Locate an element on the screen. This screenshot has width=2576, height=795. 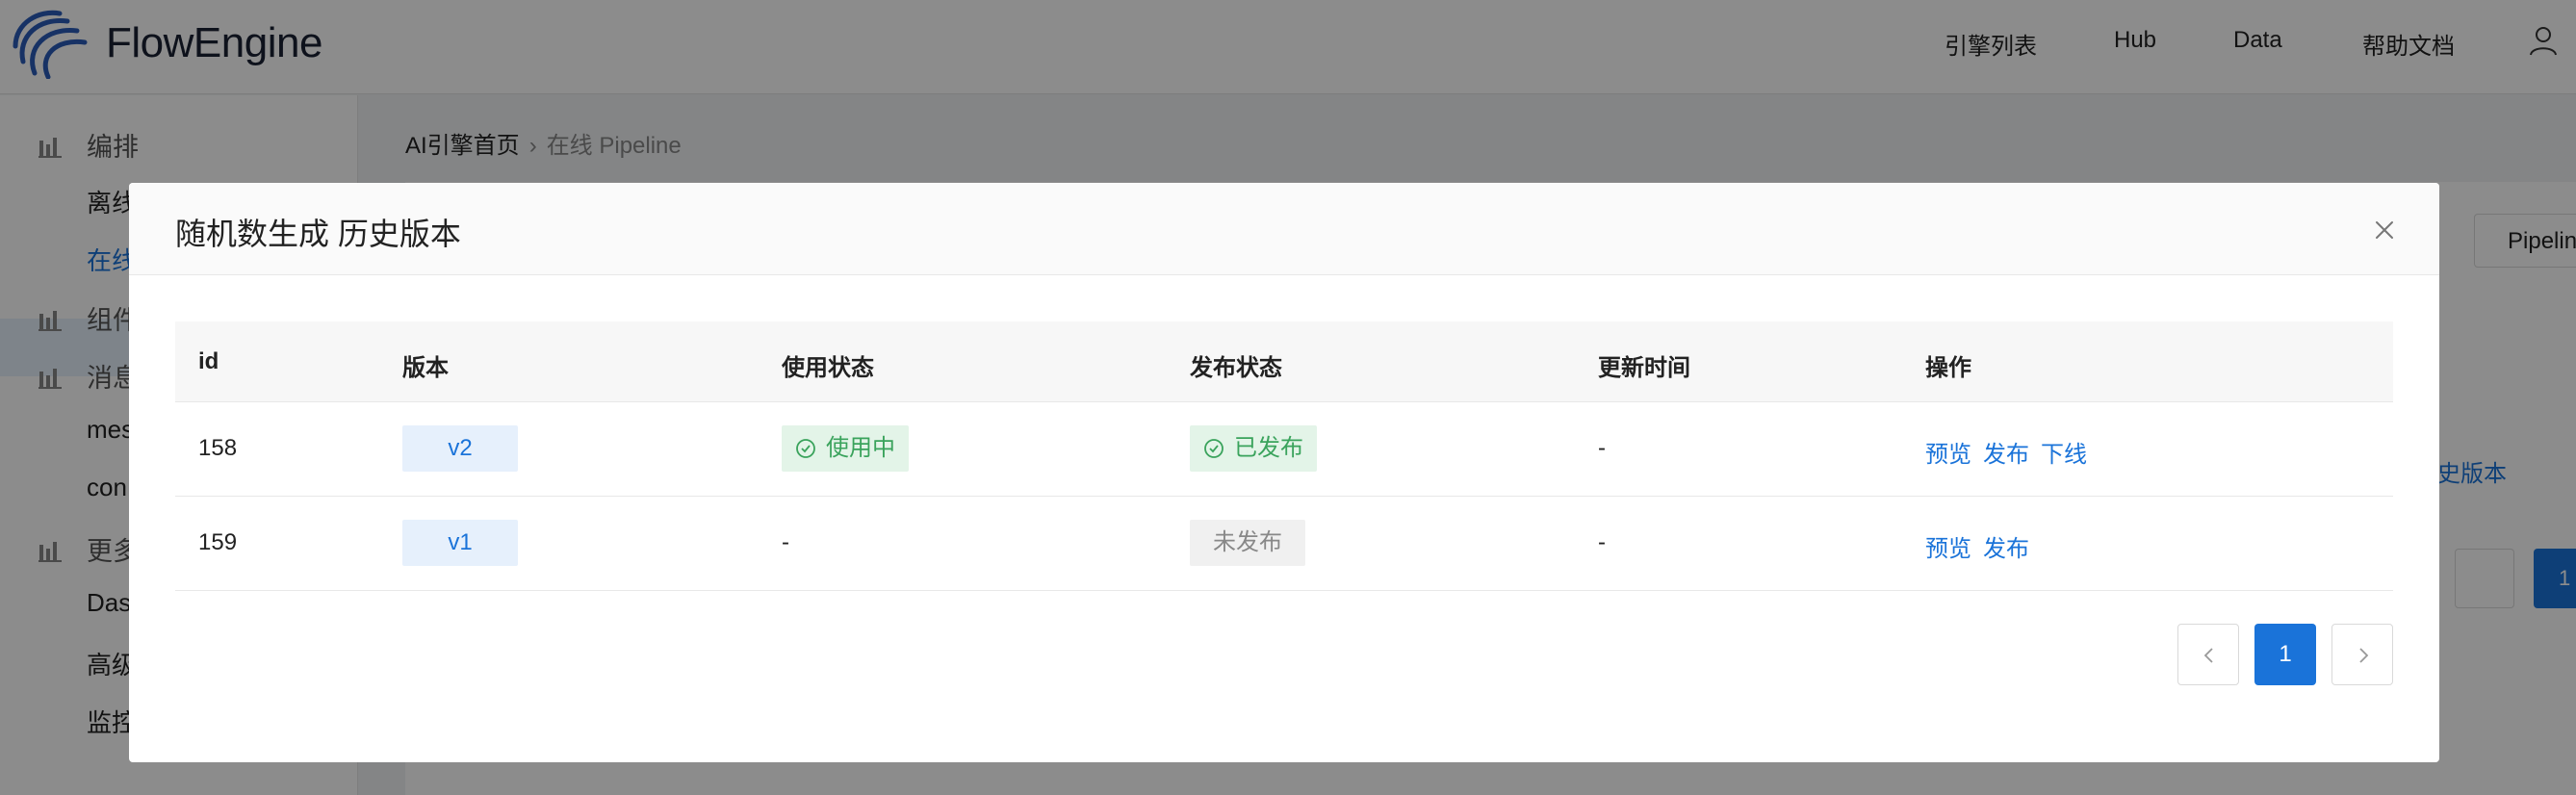
cell-use-status: - is located at coordinates (785, 542).